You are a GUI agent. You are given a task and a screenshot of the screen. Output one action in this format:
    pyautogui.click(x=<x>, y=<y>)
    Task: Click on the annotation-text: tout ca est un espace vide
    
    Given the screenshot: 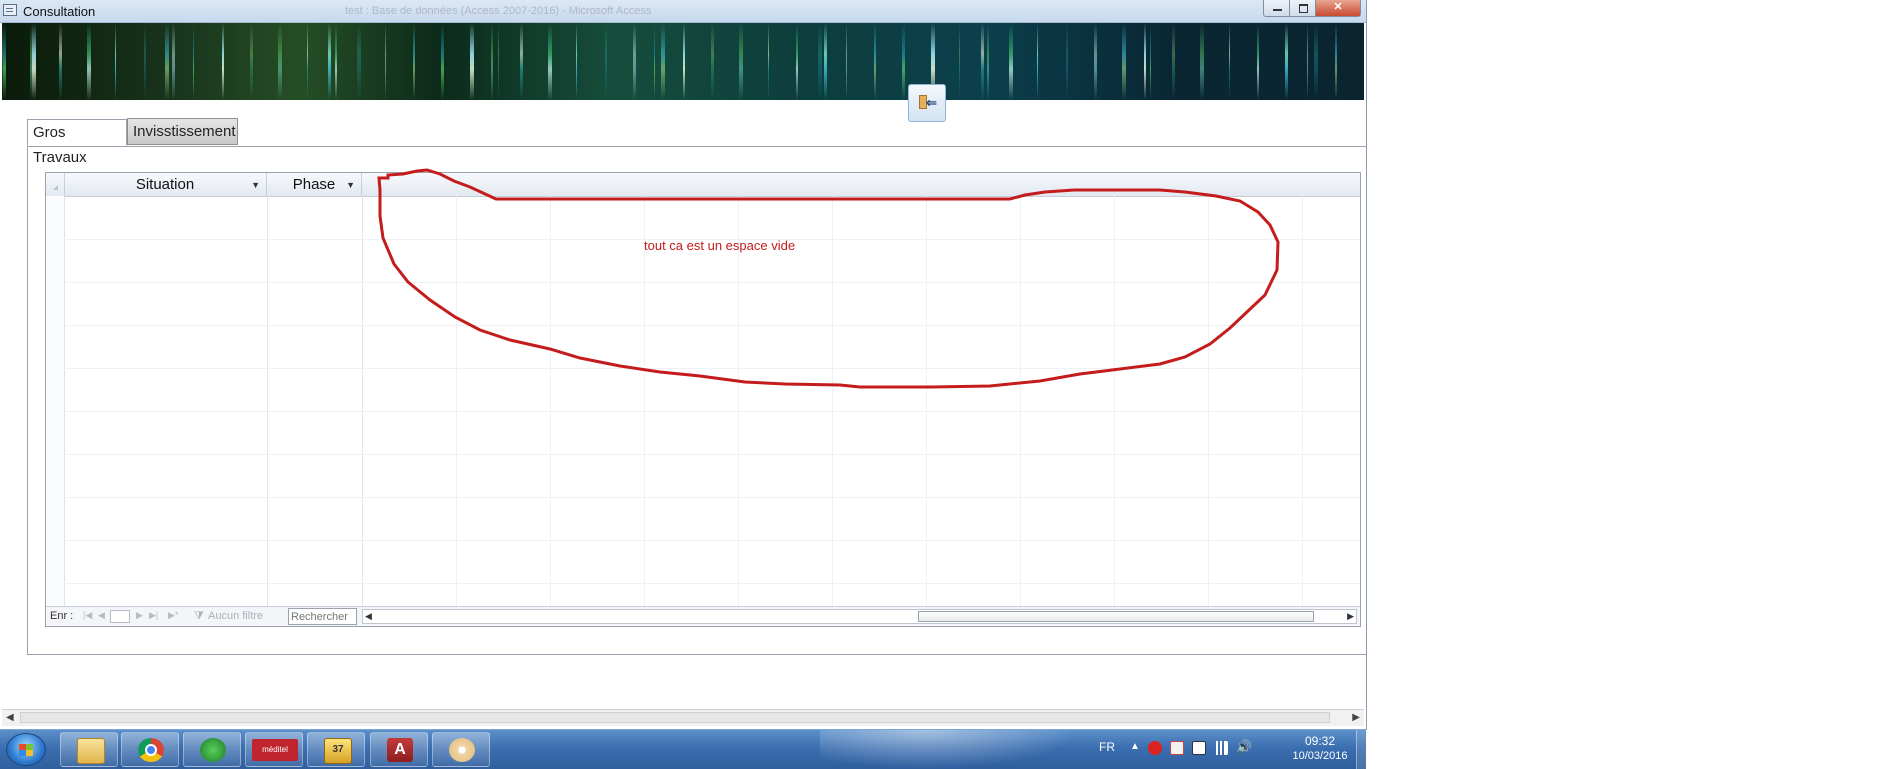 What is the action you would take?
    pyautogui.click(x=720, y=245)
    